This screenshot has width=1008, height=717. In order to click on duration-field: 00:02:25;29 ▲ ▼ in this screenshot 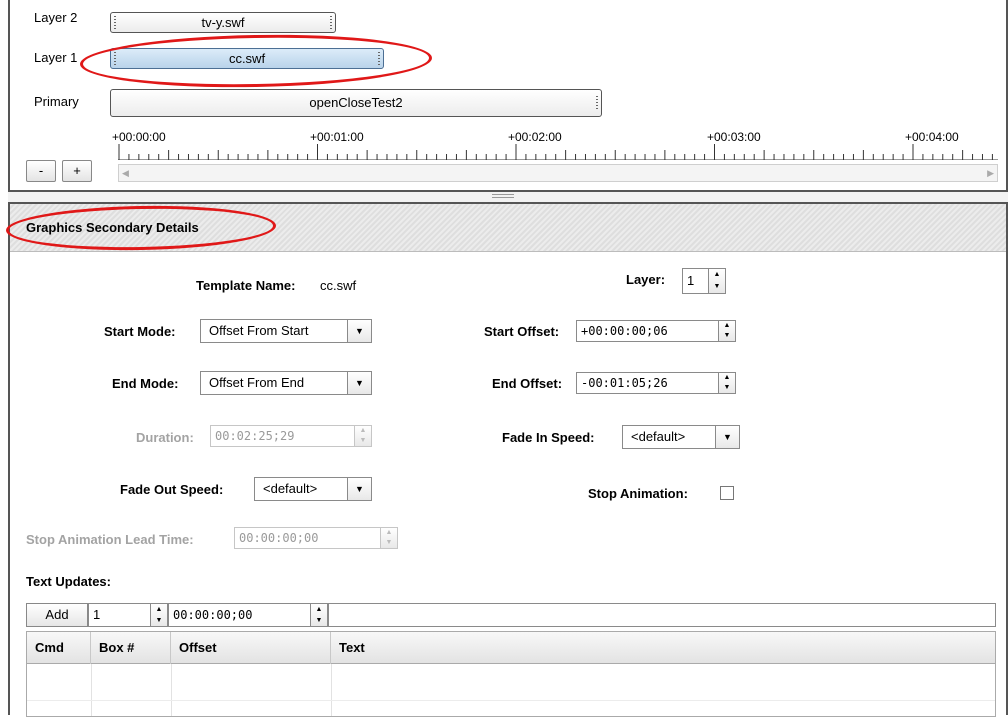, I will do `click(291, 436)`.